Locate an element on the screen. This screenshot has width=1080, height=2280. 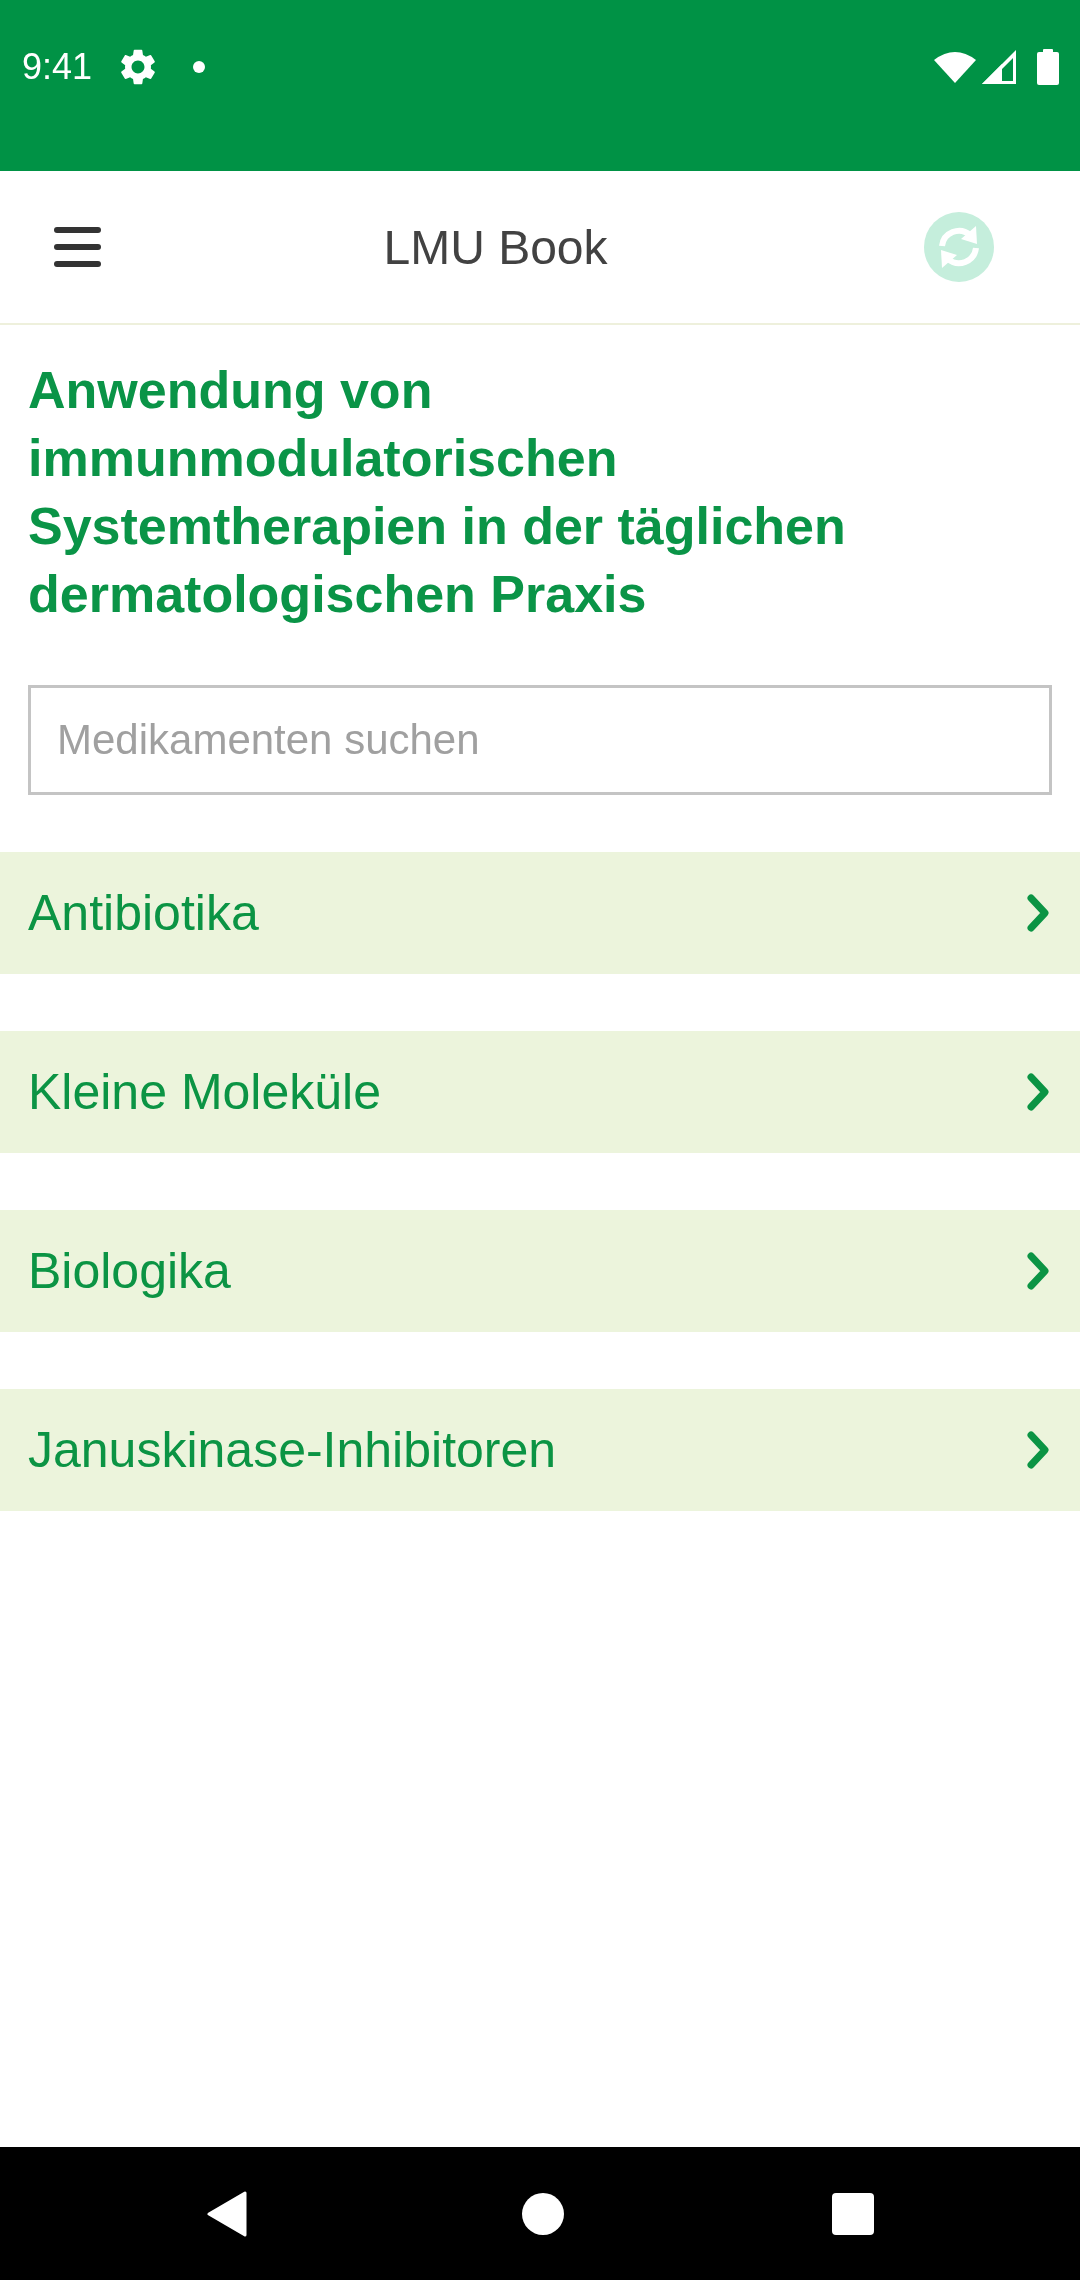
settings-icon is located at coordinates (138, 67).